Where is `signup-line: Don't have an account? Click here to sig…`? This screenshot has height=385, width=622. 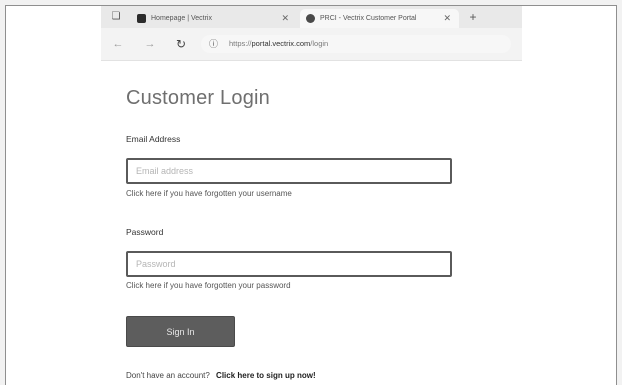
signup-line: Don't have an account? Click here to sig… is located at coordinates (221, 375).